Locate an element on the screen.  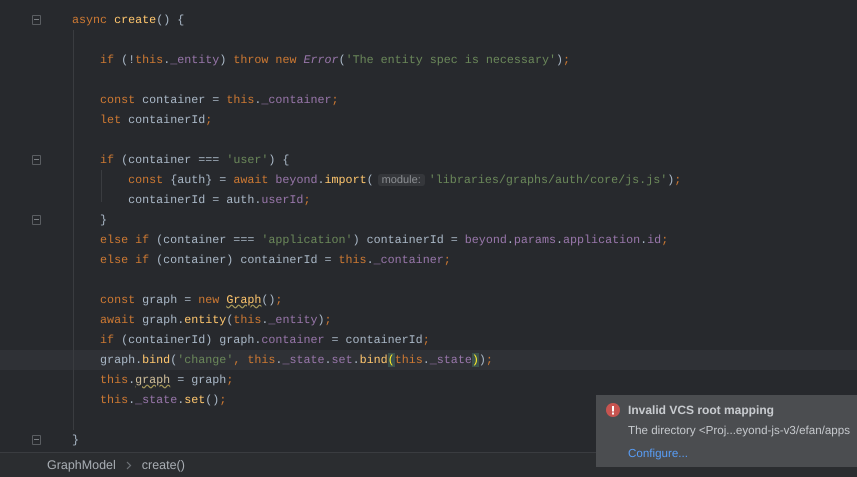
code-line: containerId = auth.userId; is located at coordinates (219, 200).